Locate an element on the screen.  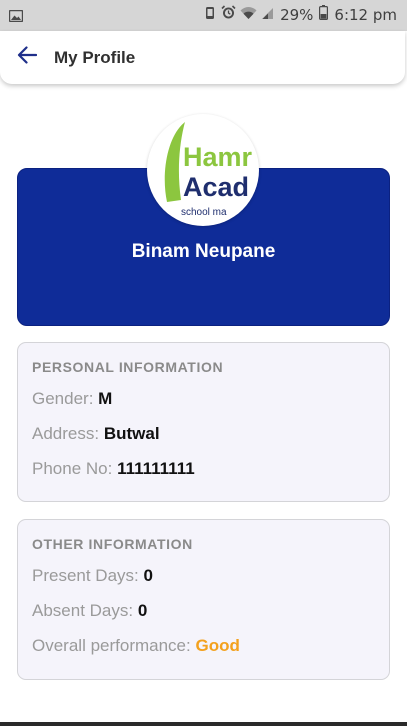
present-days-row: Present Days: 0 is located at coordinates (203, 576).